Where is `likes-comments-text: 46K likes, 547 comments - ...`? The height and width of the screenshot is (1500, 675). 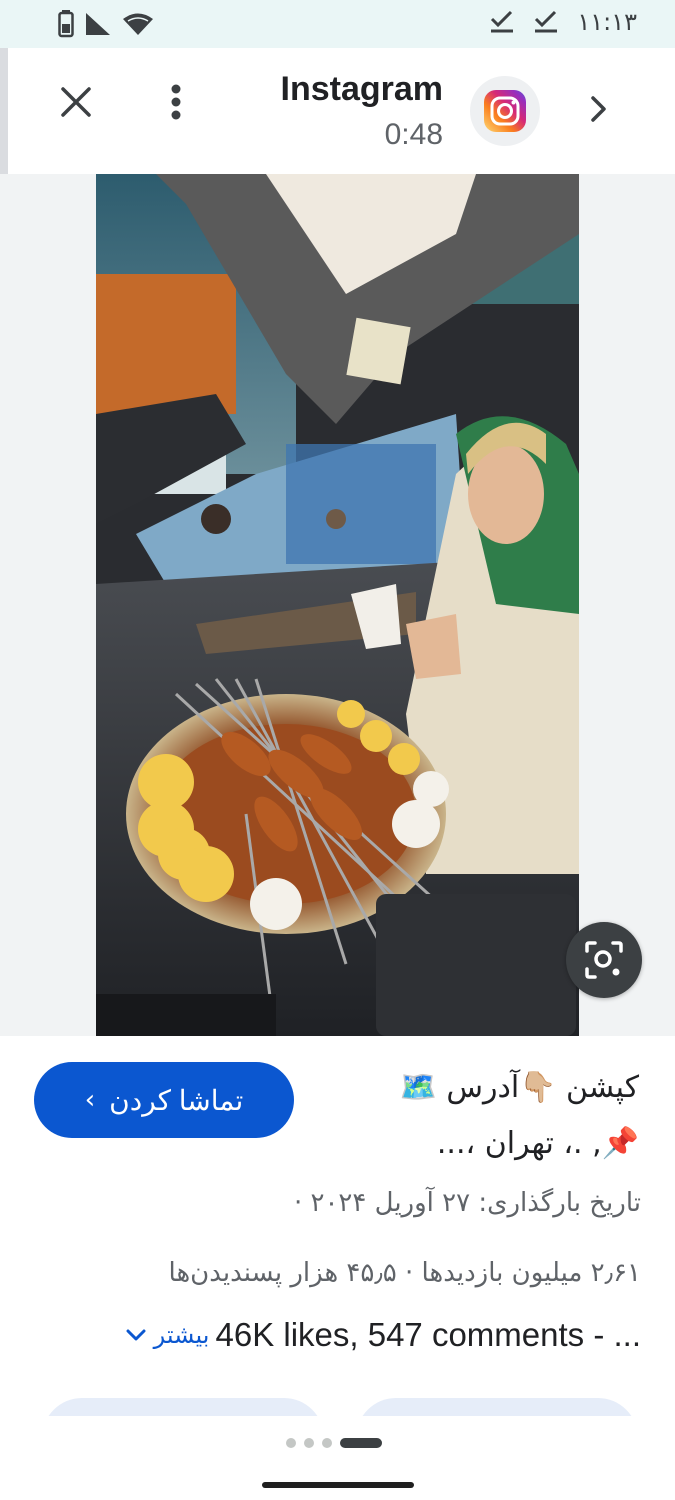
likes-comments-text: 46K likes, 547 comments - ... is located at coordinates (428, 1334).